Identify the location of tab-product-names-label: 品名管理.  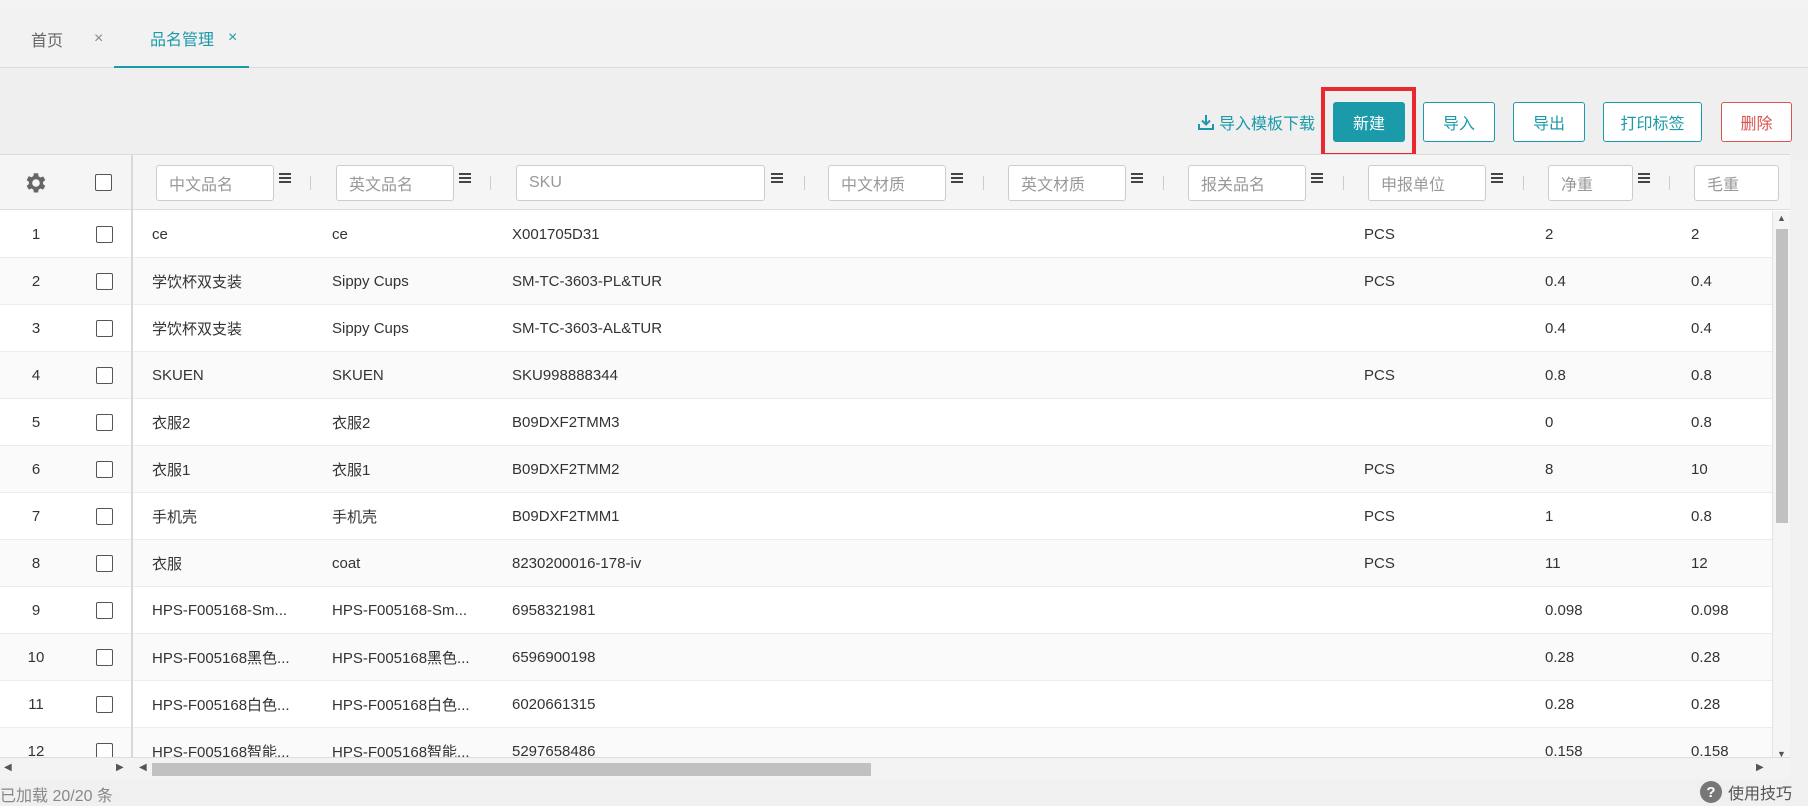
(182, 40).